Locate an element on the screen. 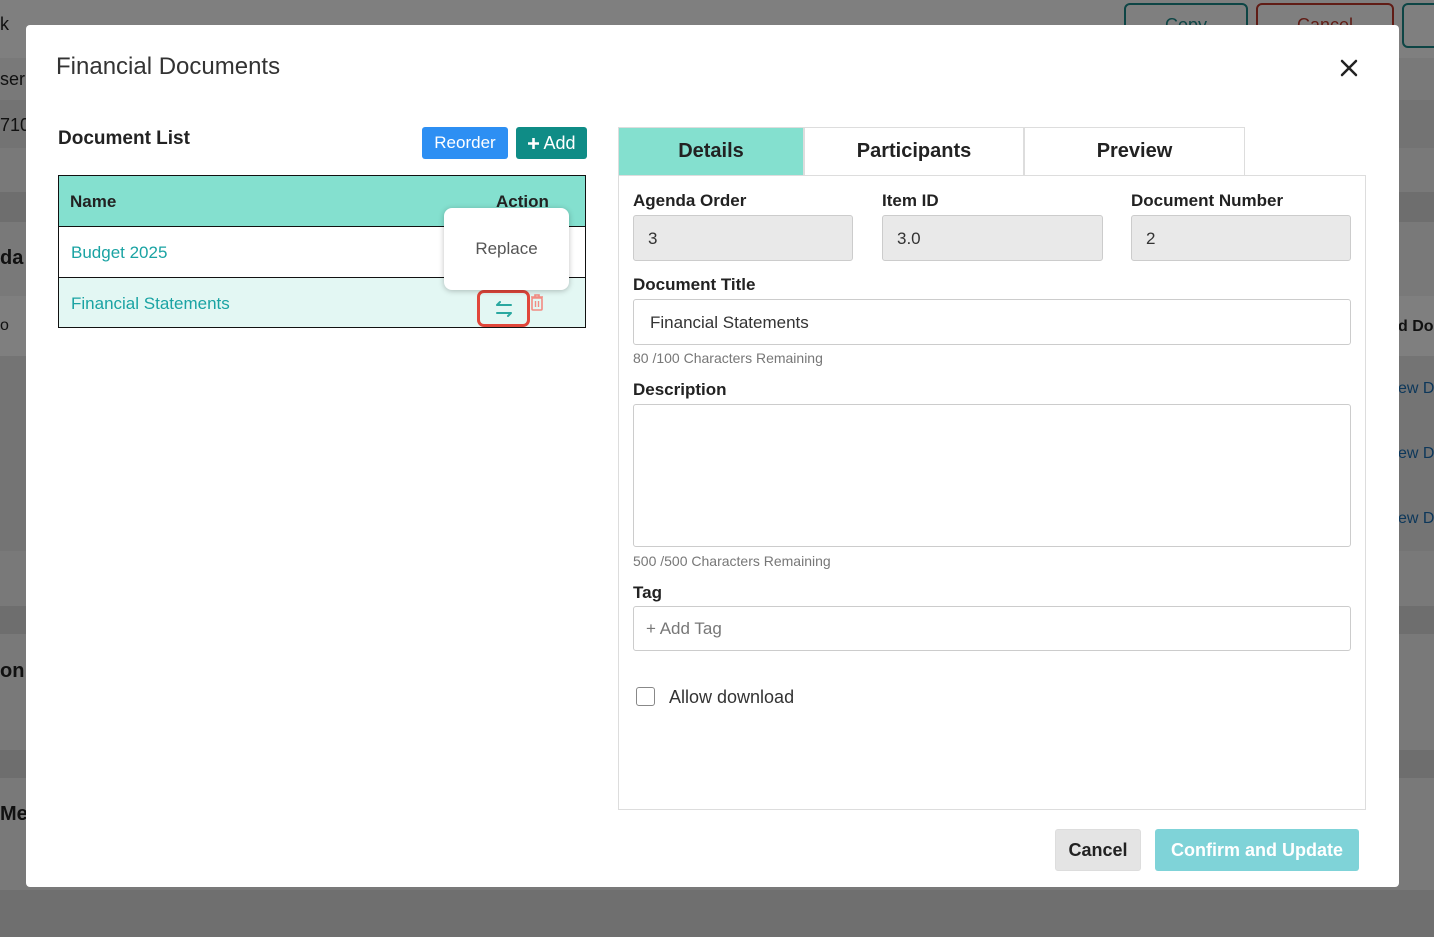 The width and height of the screenshot is (1434, 937). tab-participants: Participants is located at coordinates (914, 151).